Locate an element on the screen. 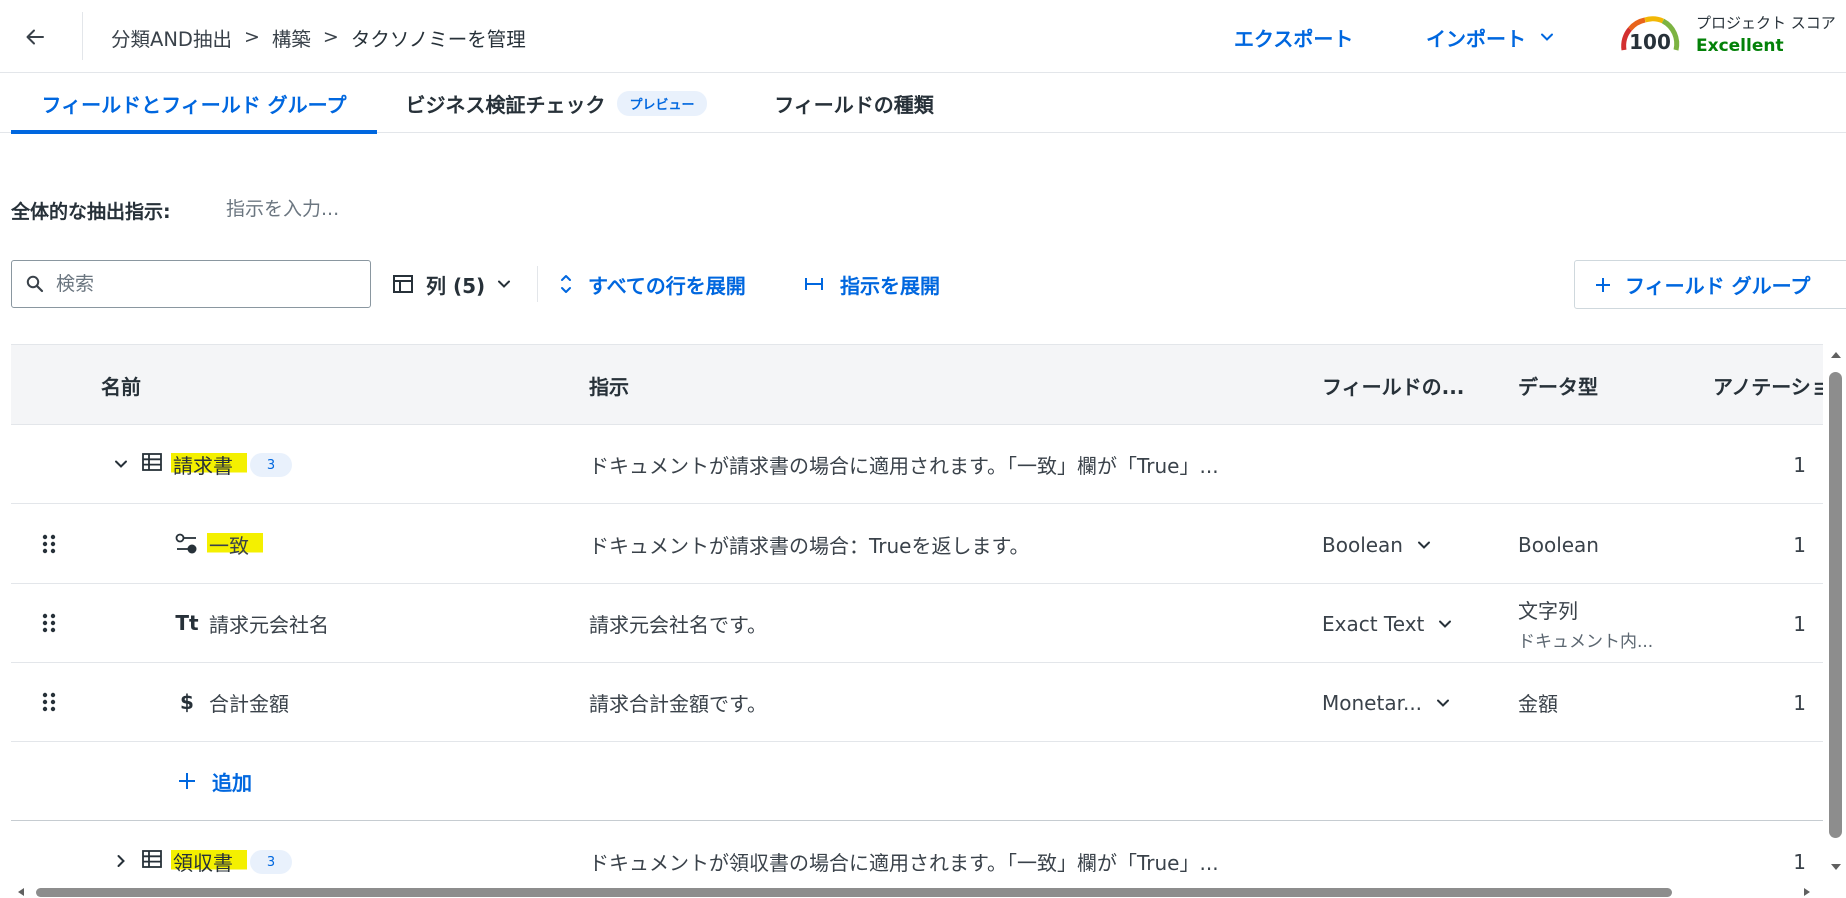 This screenshot has width=1846, height=898. columns-label: 列 (5) is located at coordinates (456, 285).